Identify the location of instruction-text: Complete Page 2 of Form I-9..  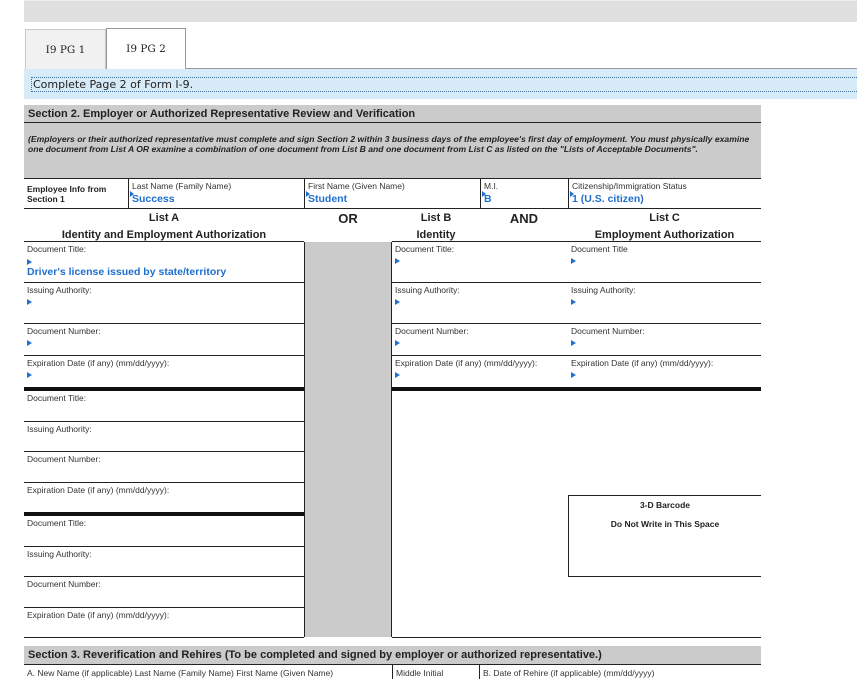
(444, 84).